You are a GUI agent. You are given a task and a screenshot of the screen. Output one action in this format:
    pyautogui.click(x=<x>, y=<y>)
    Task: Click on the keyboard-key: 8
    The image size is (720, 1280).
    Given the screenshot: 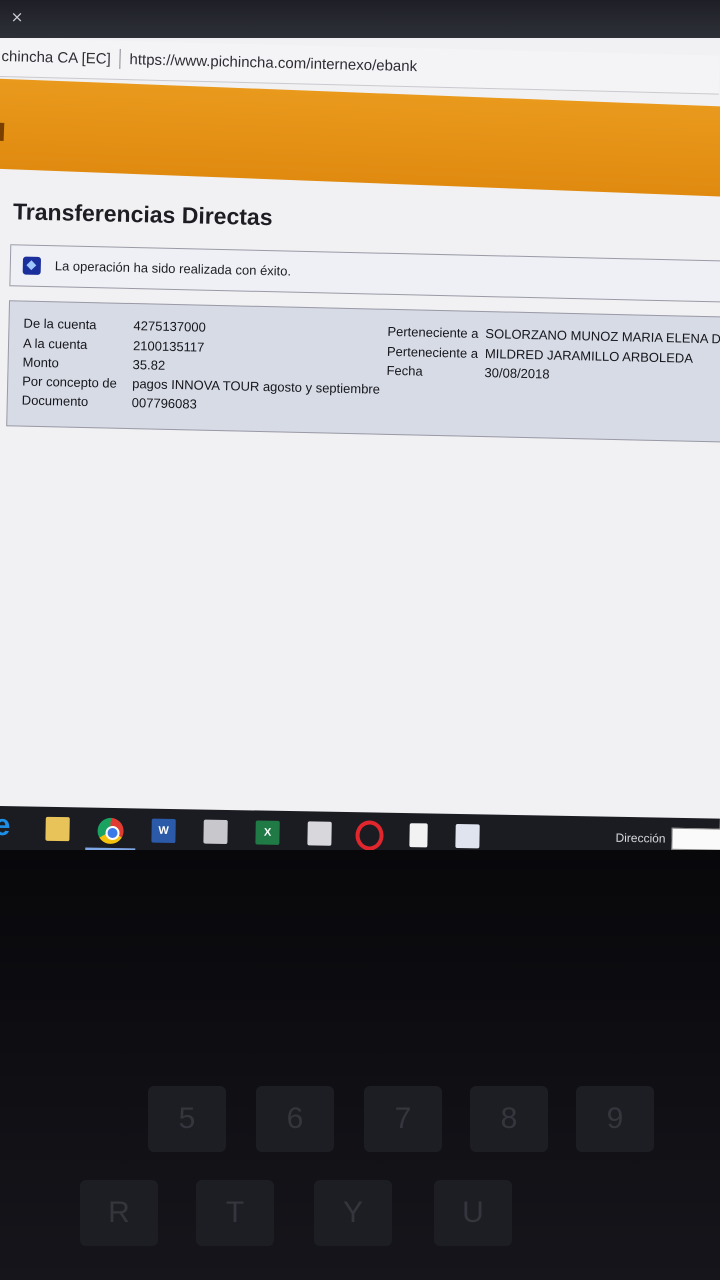 What is the action you would take?
    pyautogui.click(x=509, y=1119)
    